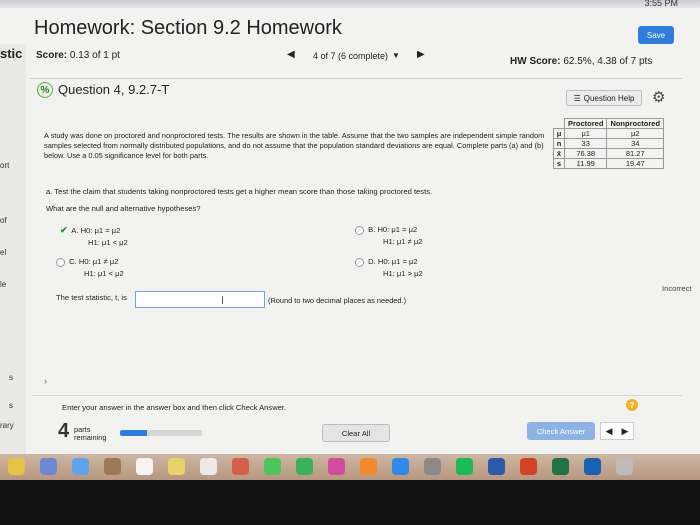 The height and width of the screenshot is (525, 700). What do you see at coordinates (372, 261) in the screenshot?
I see `option-letter: D.` at bounding box center [372, 261].